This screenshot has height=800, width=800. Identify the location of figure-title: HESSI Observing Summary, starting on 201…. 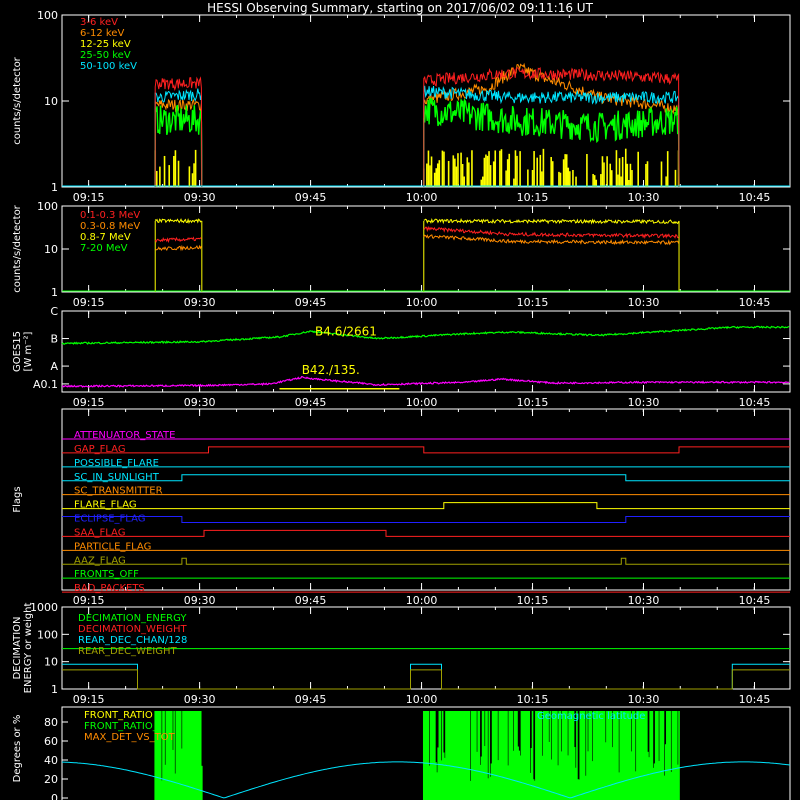
(400, 8).